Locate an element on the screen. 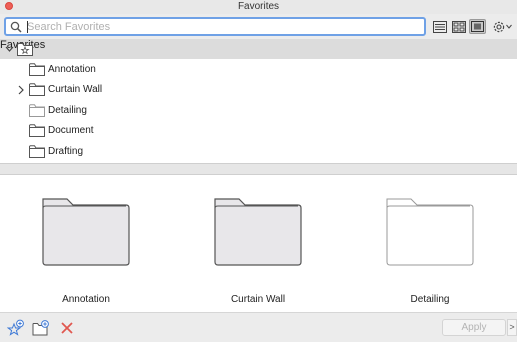 The width and height of the screenshot is (517, 342). title-bar: Favorites is located at coordinates (258, 7).